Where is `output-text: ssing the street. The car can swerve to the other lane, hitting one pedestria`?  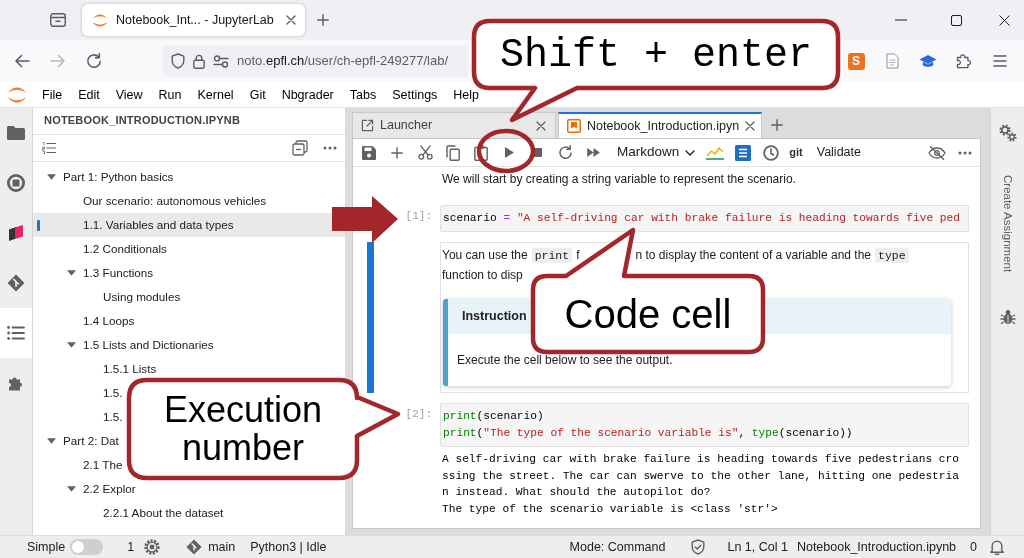
output-text: ssing the street. The car can swerve to the other lane, hitting one pedestria is located at coordinates (701, 476).